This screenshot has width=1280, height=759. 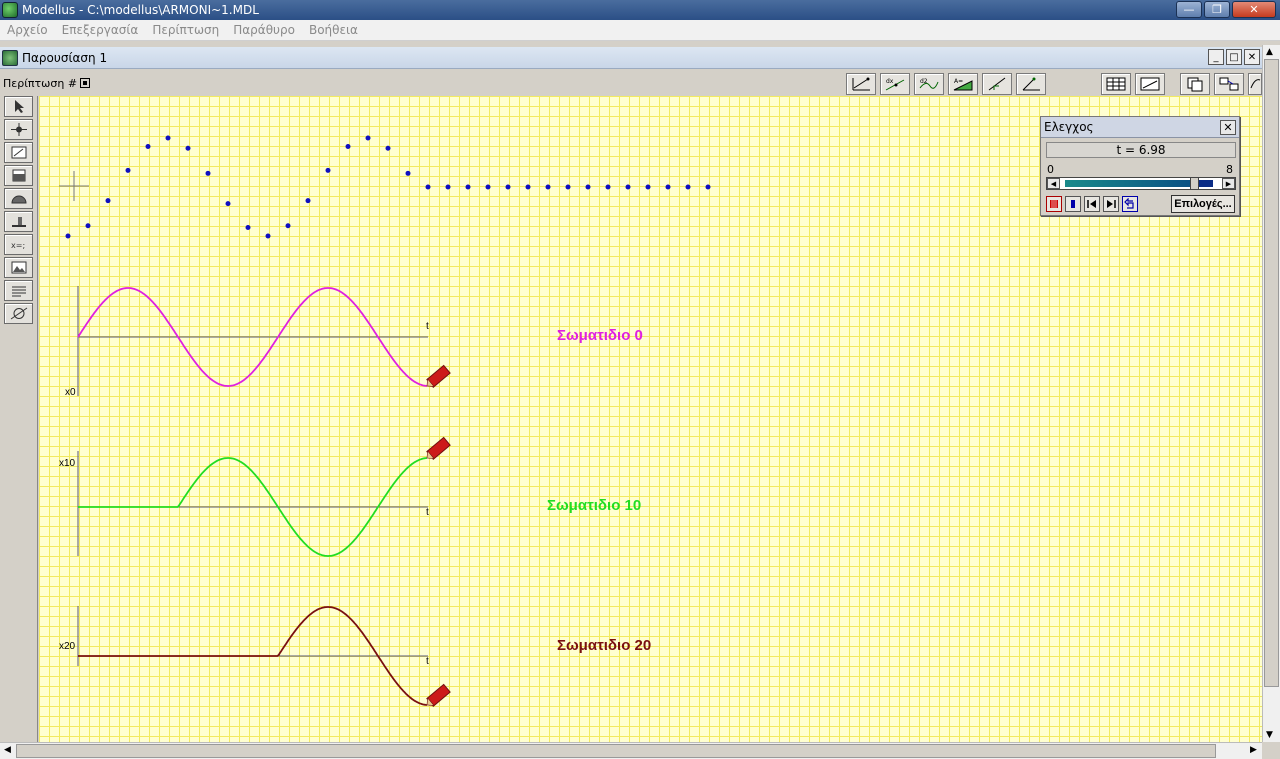 What do you see at coordinates (100, 30) in the screenshot?
I see `menu-edit: Επεξεργασία` at bounding box center [100, 30].